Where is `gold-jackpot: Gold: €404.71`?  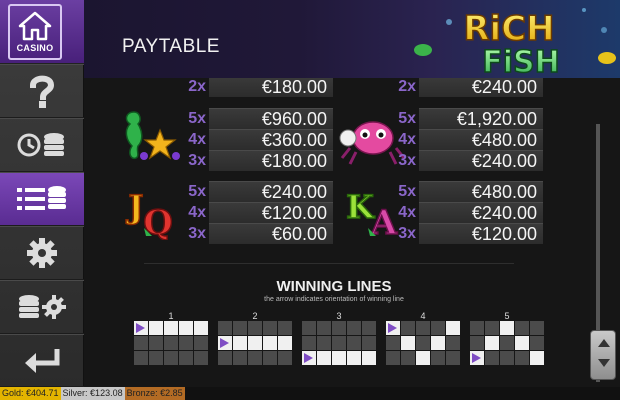
gold-jackpot: Gold: €404.71 is located at coordinates (30, 393).